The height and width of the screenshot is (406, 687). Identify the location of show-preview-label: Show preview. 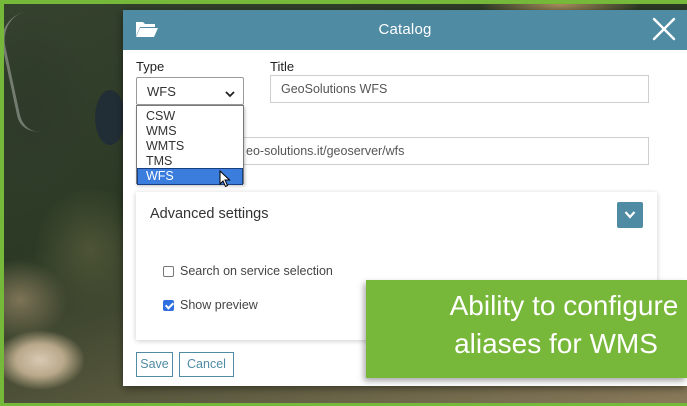
(219, 305).